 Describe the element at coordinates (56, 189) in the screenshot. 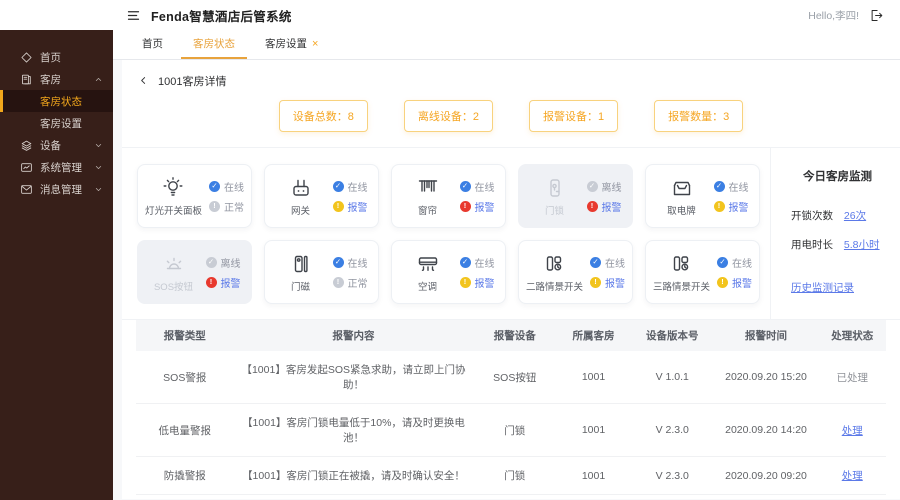

I see `sidebar-item-messages: 消息管理` at that location.